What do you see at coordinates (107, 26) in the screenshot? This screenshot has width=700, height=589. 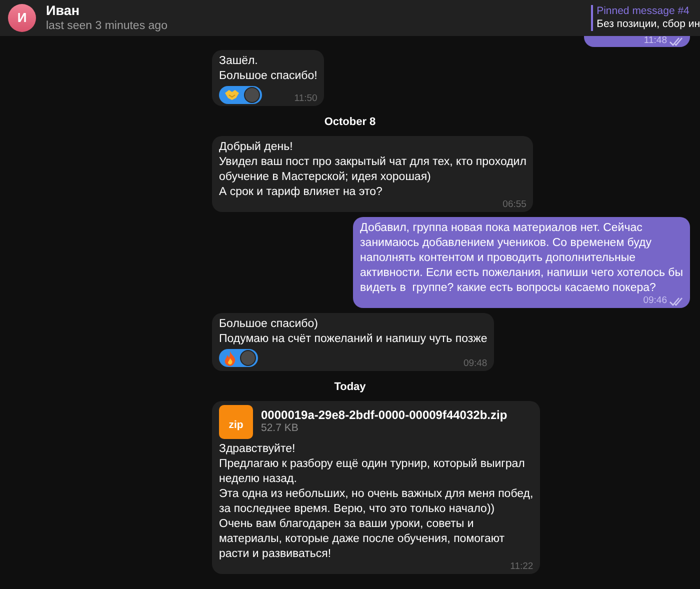 I see `last-seen-status: last seen 3 minutes ago` at bounding box center [107, 26].